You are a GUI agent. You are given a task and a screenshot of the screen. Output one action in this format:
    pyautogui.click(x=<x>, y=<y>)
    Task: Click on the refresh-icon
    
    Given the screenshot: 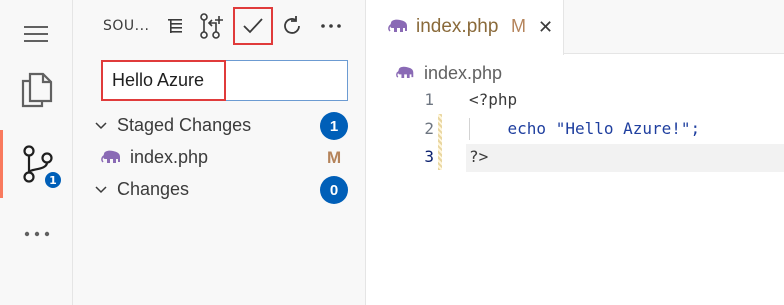 What is the action you would take?
    pyautogui.click(x=292, y=26)
    